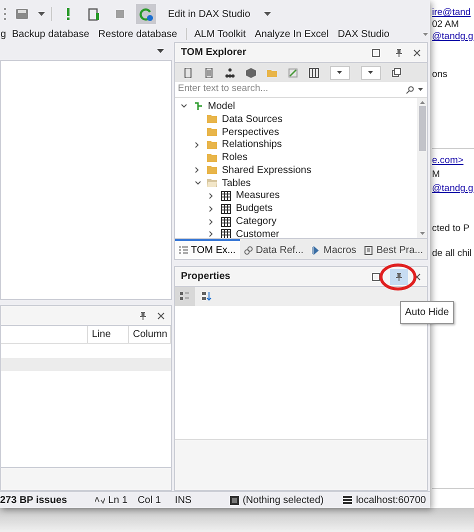  What do you see at coordinates (213, 53) in the screenshot?
I see `panel-title: TOM Explorer` at bounding box center [213, 53].